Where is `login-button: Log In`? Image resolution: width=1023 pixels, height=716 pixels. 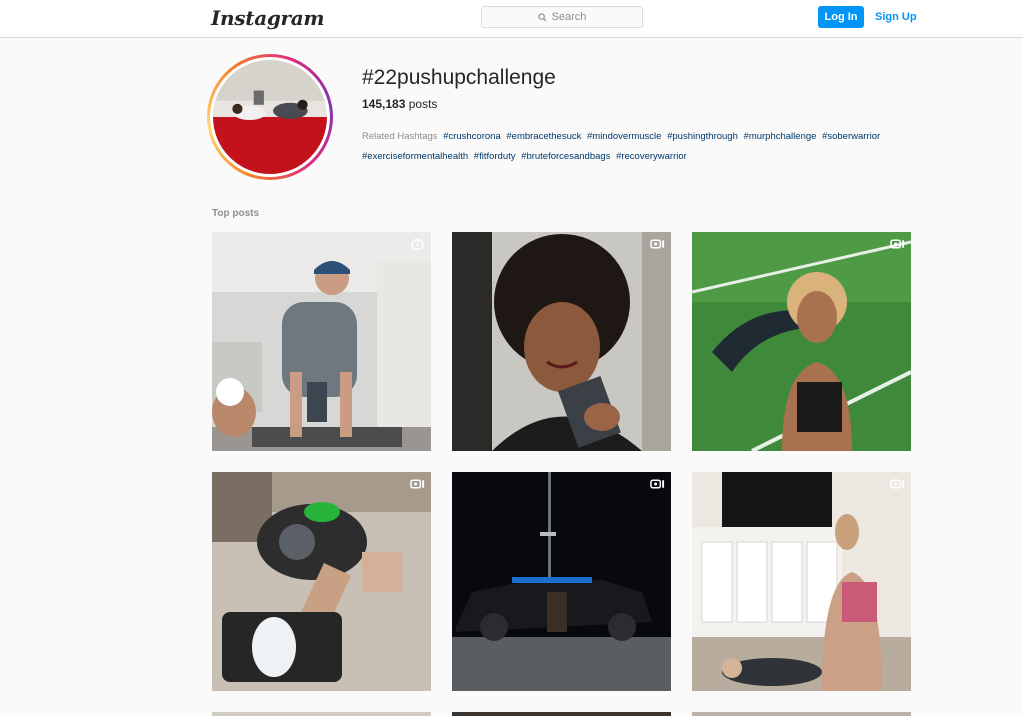 login-button: Log In is located at coordinates (841, 17).